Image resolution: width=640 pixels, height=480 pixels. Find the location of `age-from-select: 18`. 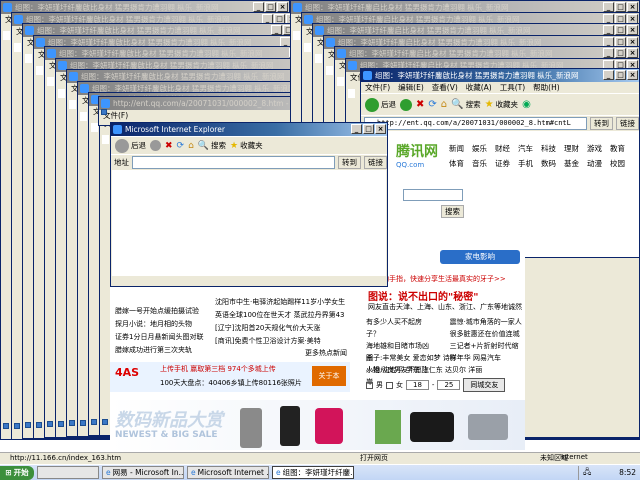

age-from-select: 18 is located at coordinates (417, 385).